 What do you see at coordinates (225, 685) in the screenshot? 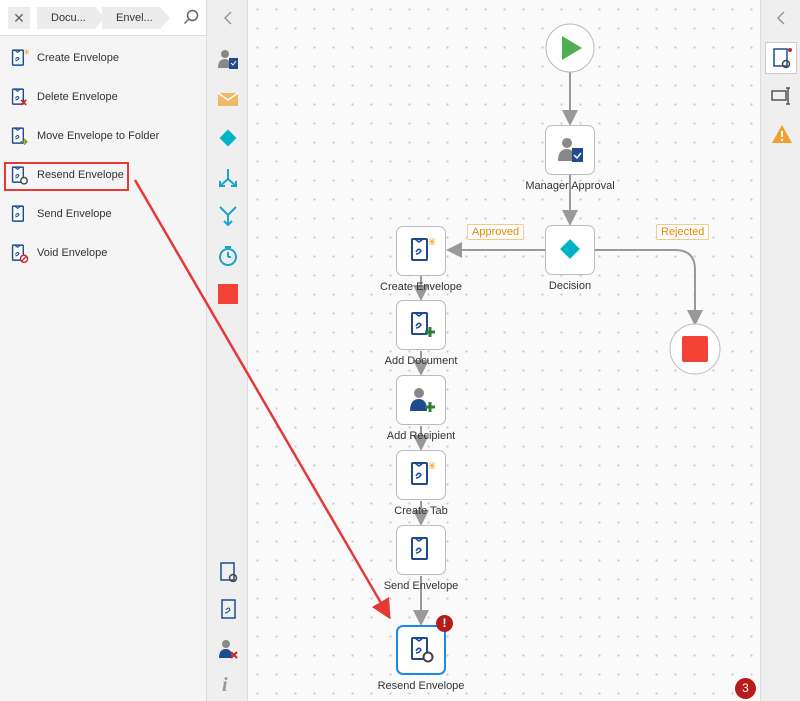
I see `info-icon: i` at bounding box center [225, 685].